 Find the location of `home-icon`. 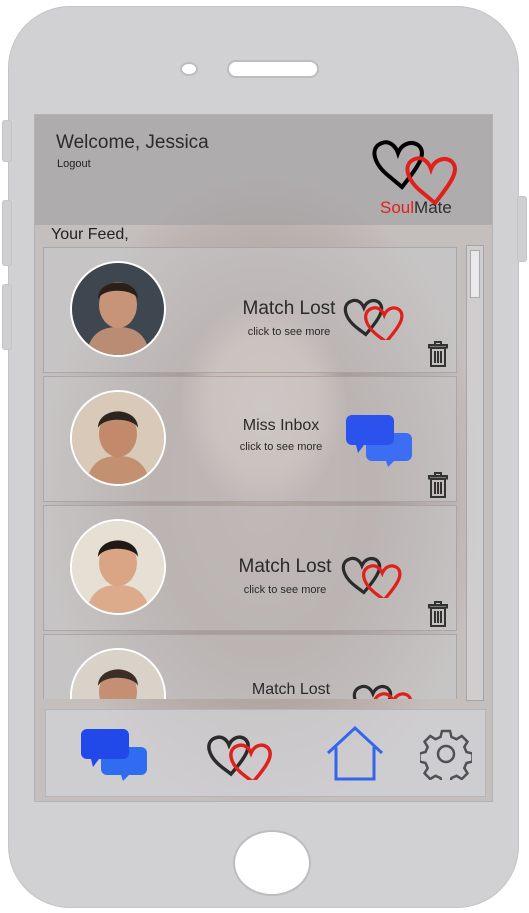

home-icon is located at coordinates (355, 753).